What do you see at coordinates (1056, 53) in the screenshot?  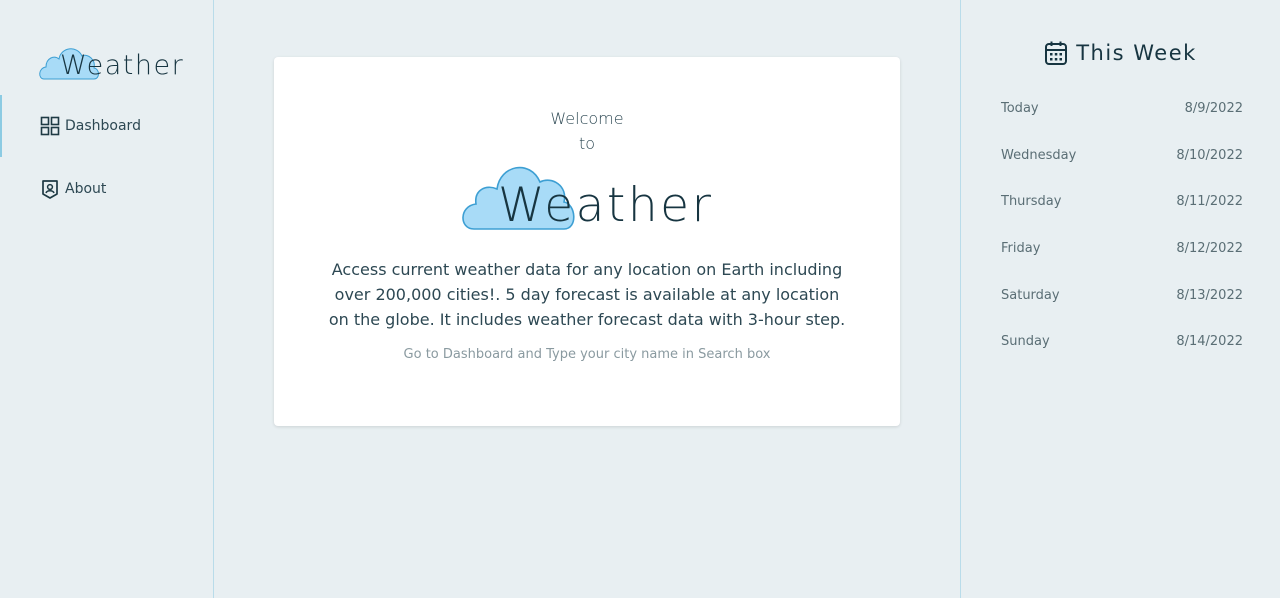 I see `calendar-icon` at bounding box center [1056, 53].